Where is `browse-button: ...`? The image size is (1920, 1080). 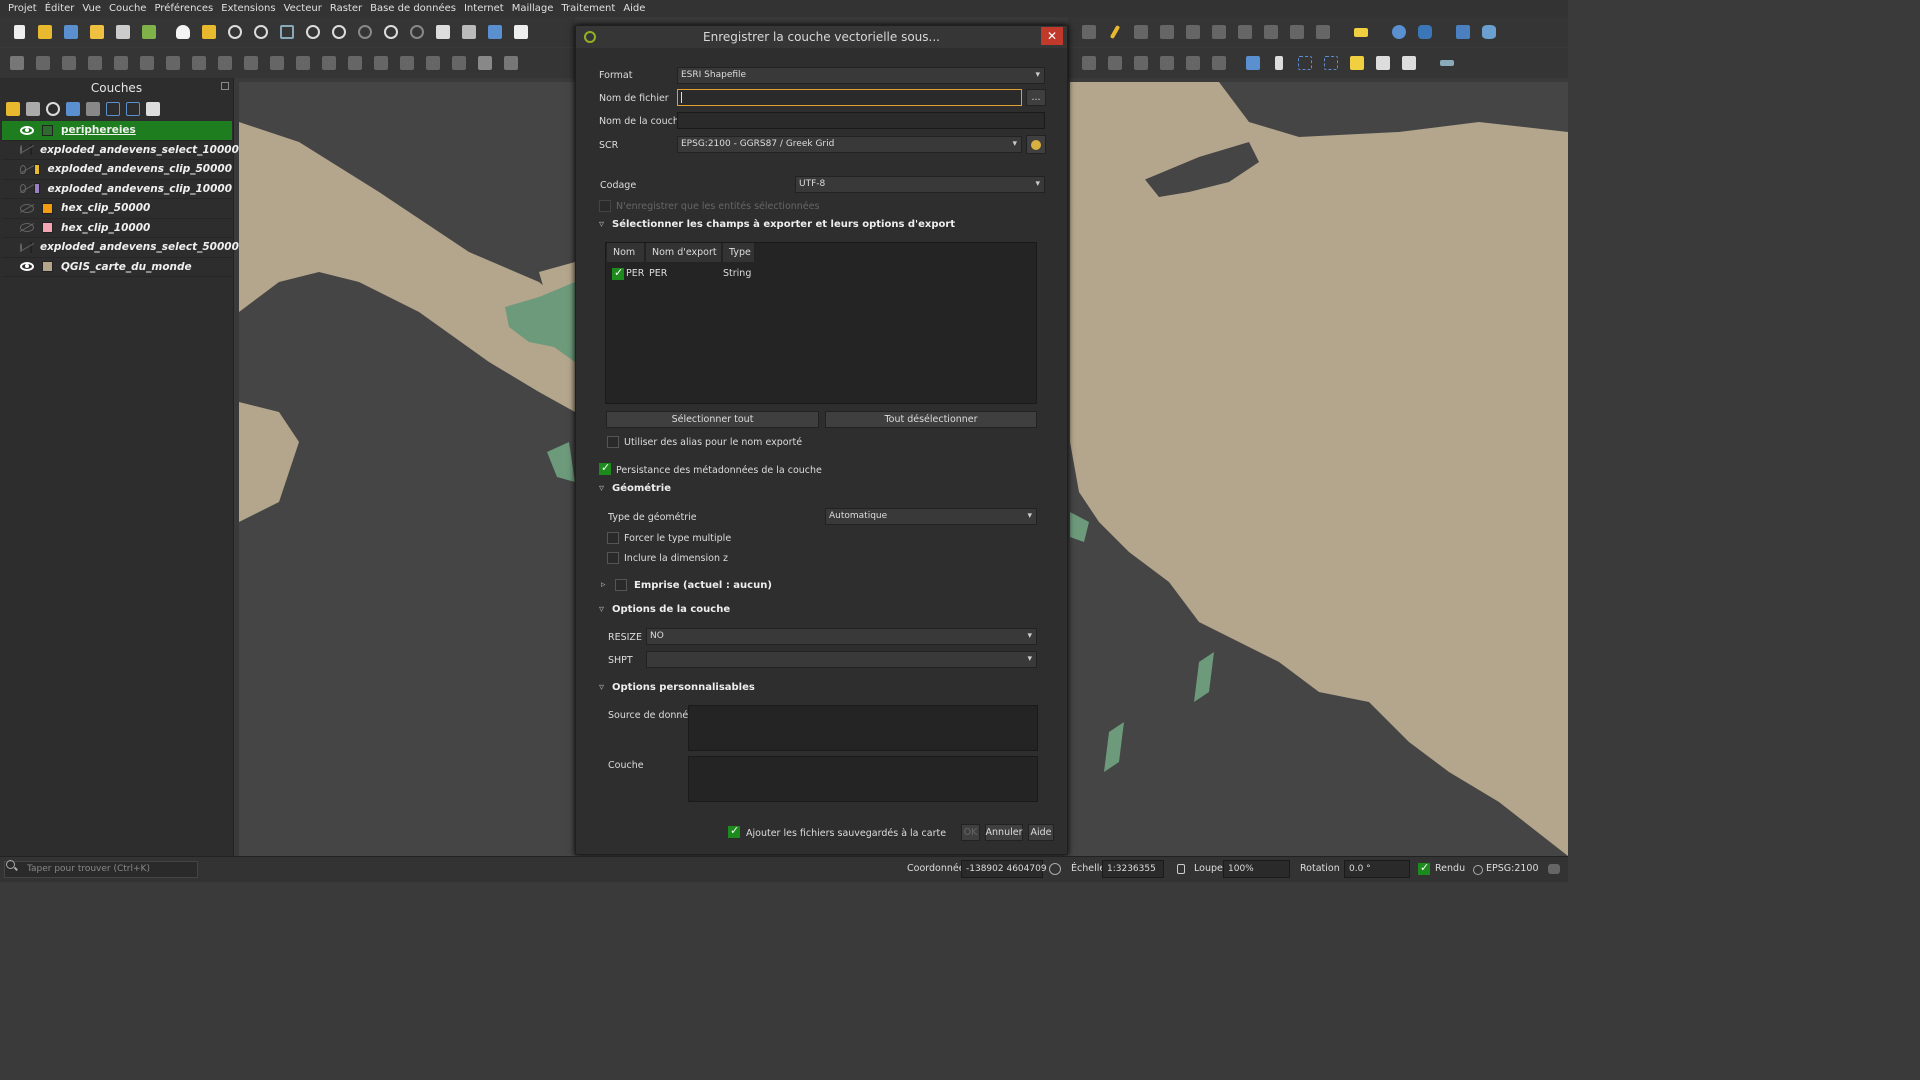 browse-button: ... is located at coordinates (1036, 97).